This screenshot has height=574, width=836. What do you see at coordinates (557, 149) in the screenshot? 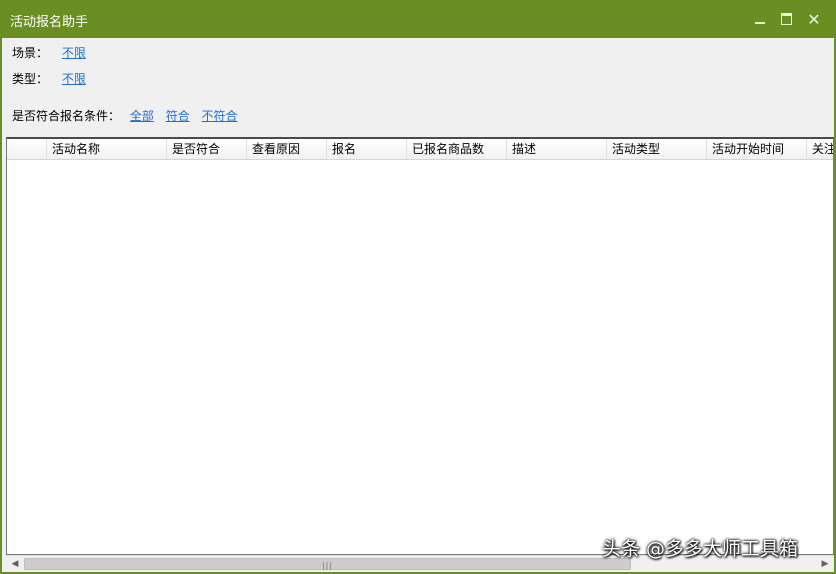
I see `column-header-description: 描述` at bounding box center [557, 149].